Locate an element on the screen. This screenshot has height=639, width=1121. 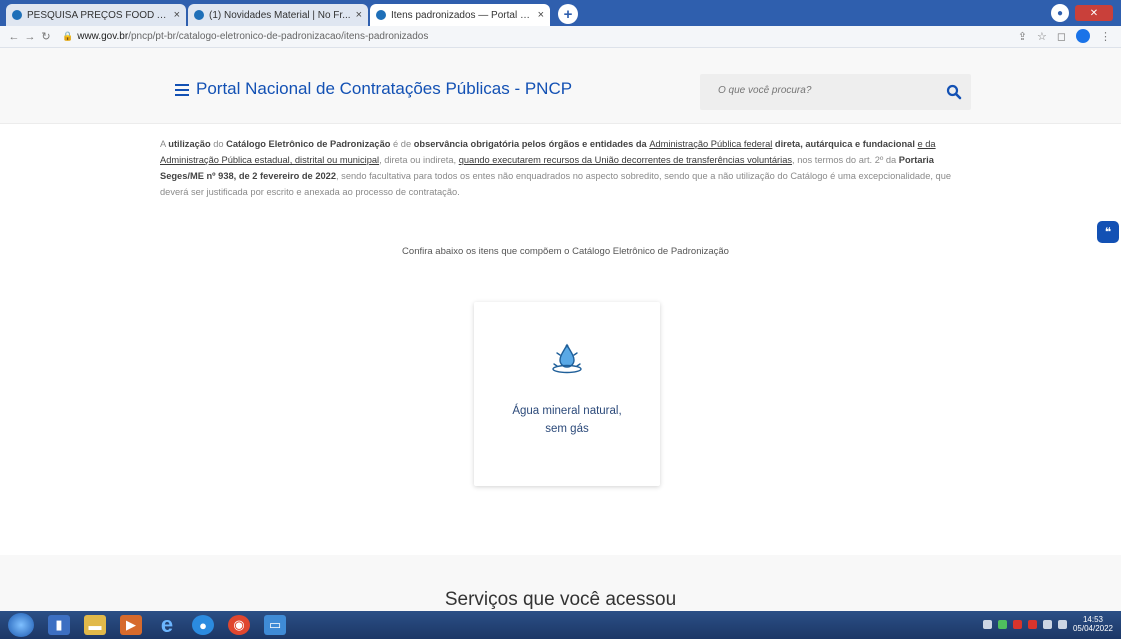
chat-assistant-icon: ❝ is located at coordinates (1108, 232).